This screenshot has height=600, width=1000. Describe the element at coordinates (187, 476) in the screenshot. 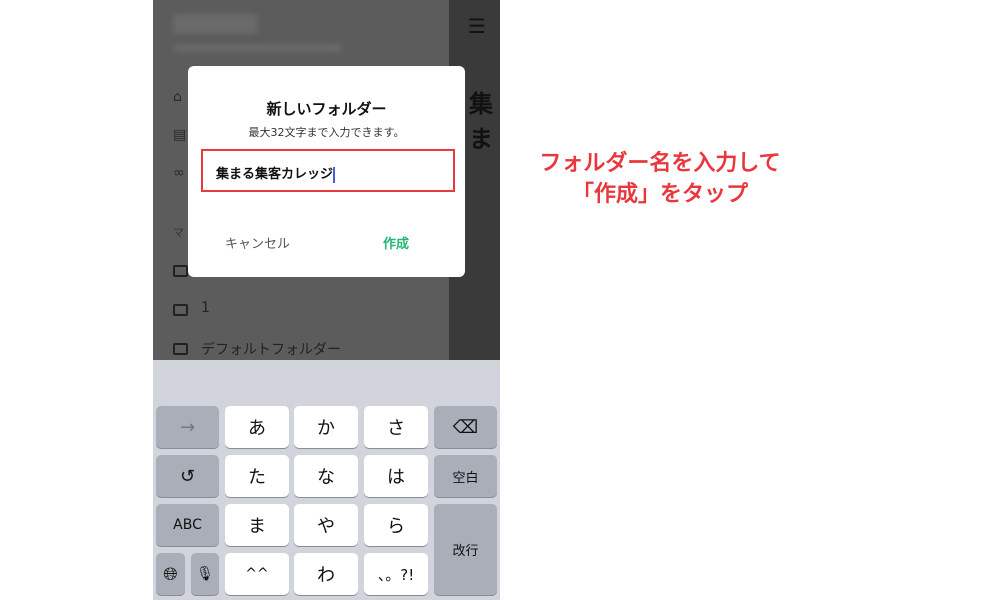

I see `undo-key: ↺` at that location.